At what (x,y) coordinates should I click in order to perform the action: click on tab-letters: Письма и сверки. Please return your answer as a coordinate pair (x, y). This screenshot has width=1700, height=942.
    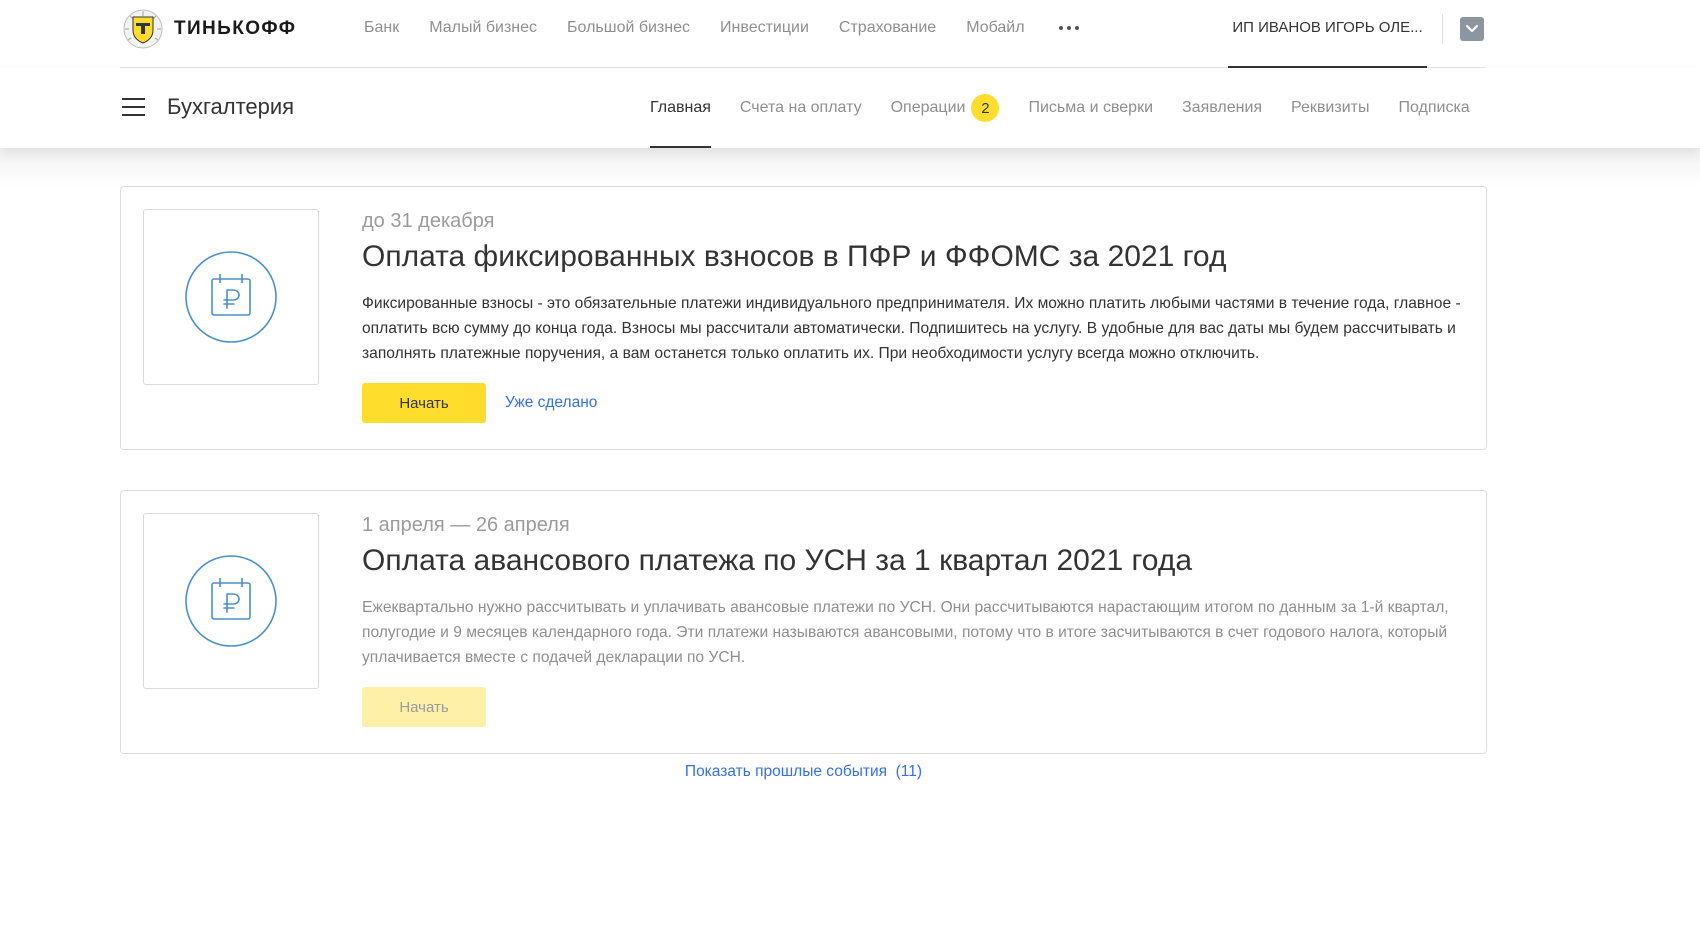
    Looking at the image, I should click on (1090, 108).